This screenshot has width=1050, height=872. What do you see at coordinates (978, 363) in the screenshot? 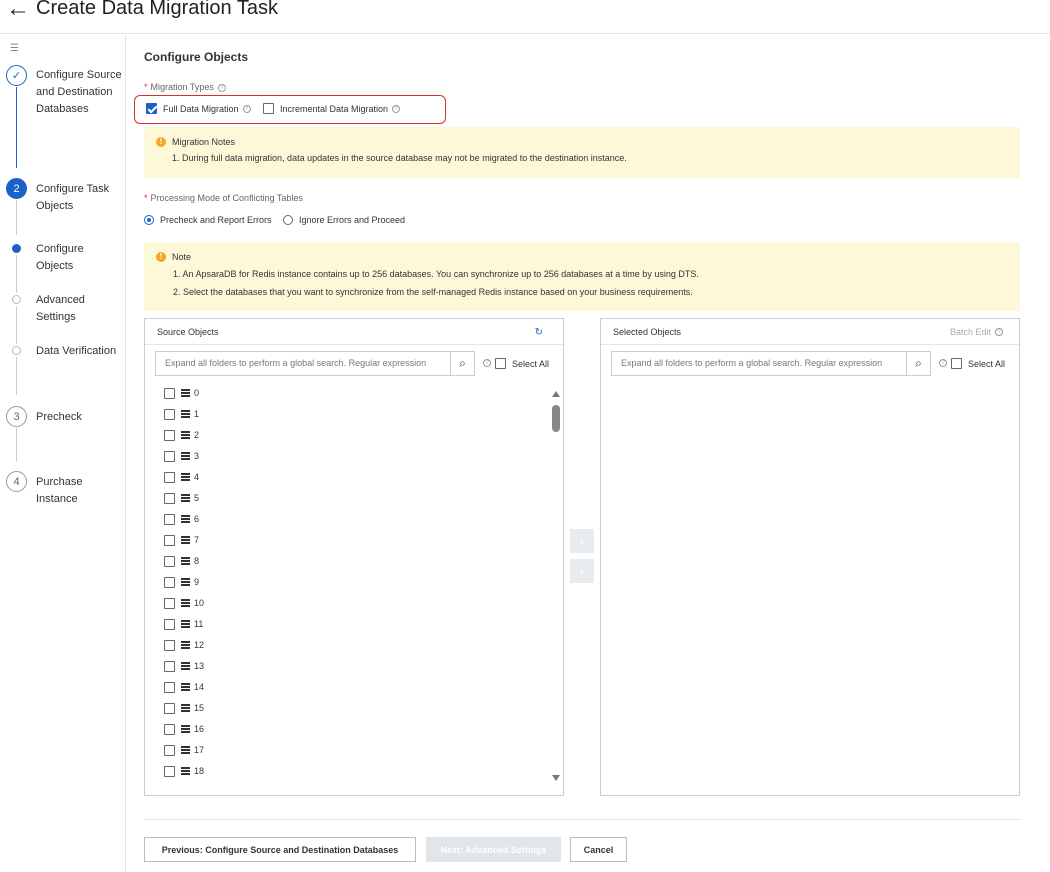
I see `selected-select-all: Select All` at bounding box center [978, 363].